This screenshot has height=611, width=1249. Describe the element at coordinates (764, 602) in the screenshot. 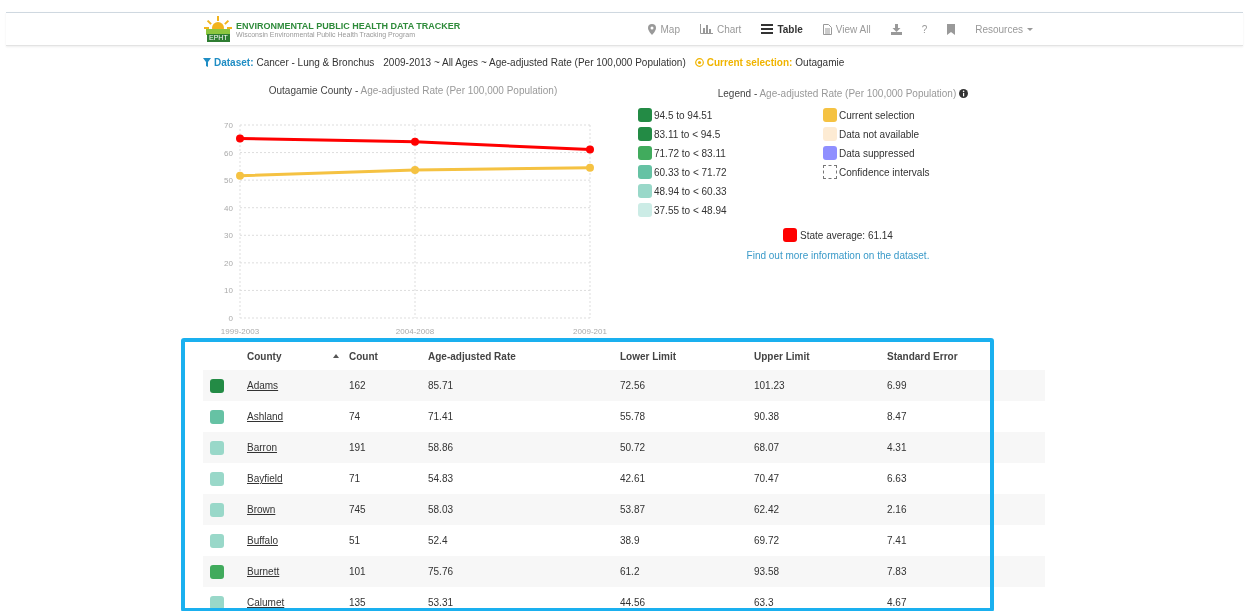

I see `table-cell-text: 63.3` at that location.